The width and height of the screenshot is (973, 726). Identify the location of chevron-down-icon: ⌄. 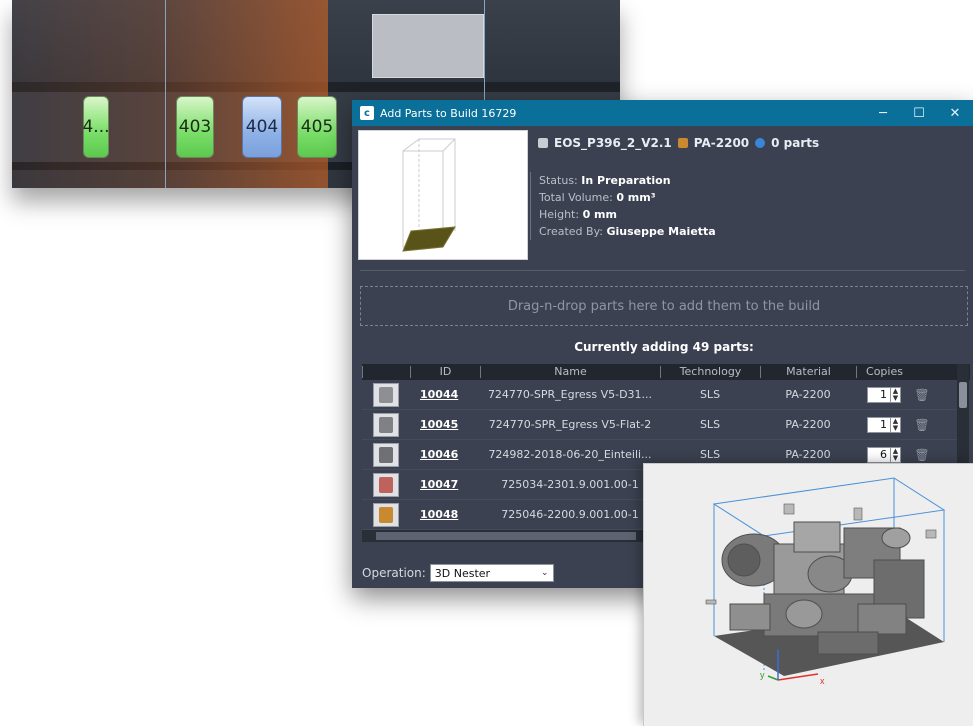
(544, 573).